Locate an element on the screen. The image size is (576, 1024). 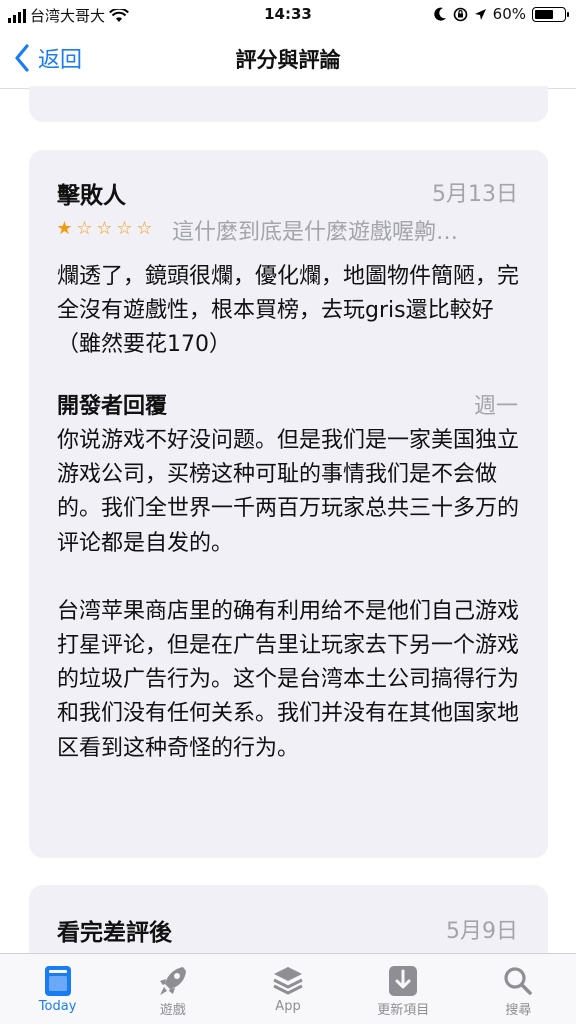
moon-icon is located at coordinates (439, 14).